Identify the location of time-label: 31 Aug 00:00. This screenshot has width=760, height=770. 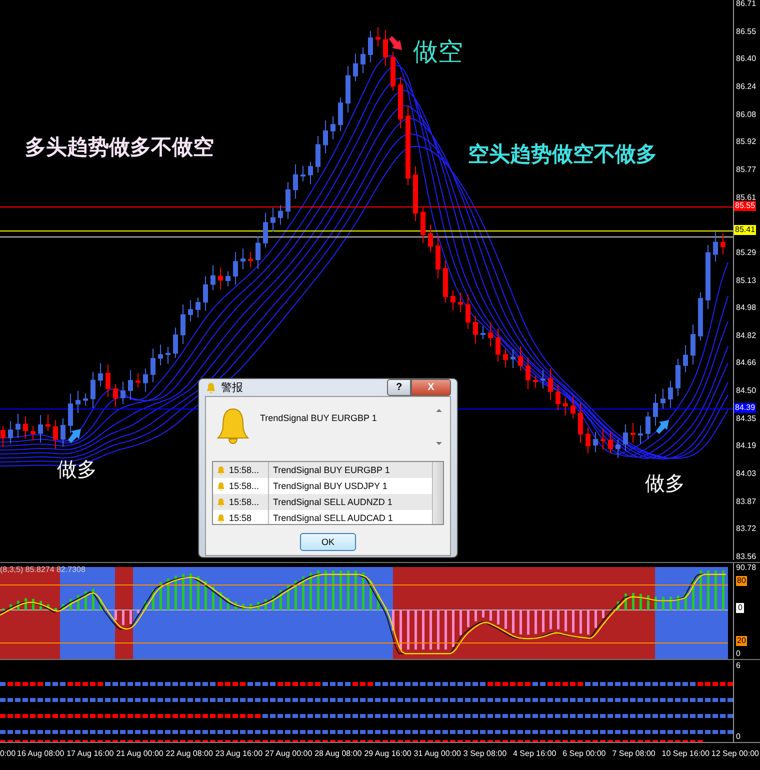
(437, 753).